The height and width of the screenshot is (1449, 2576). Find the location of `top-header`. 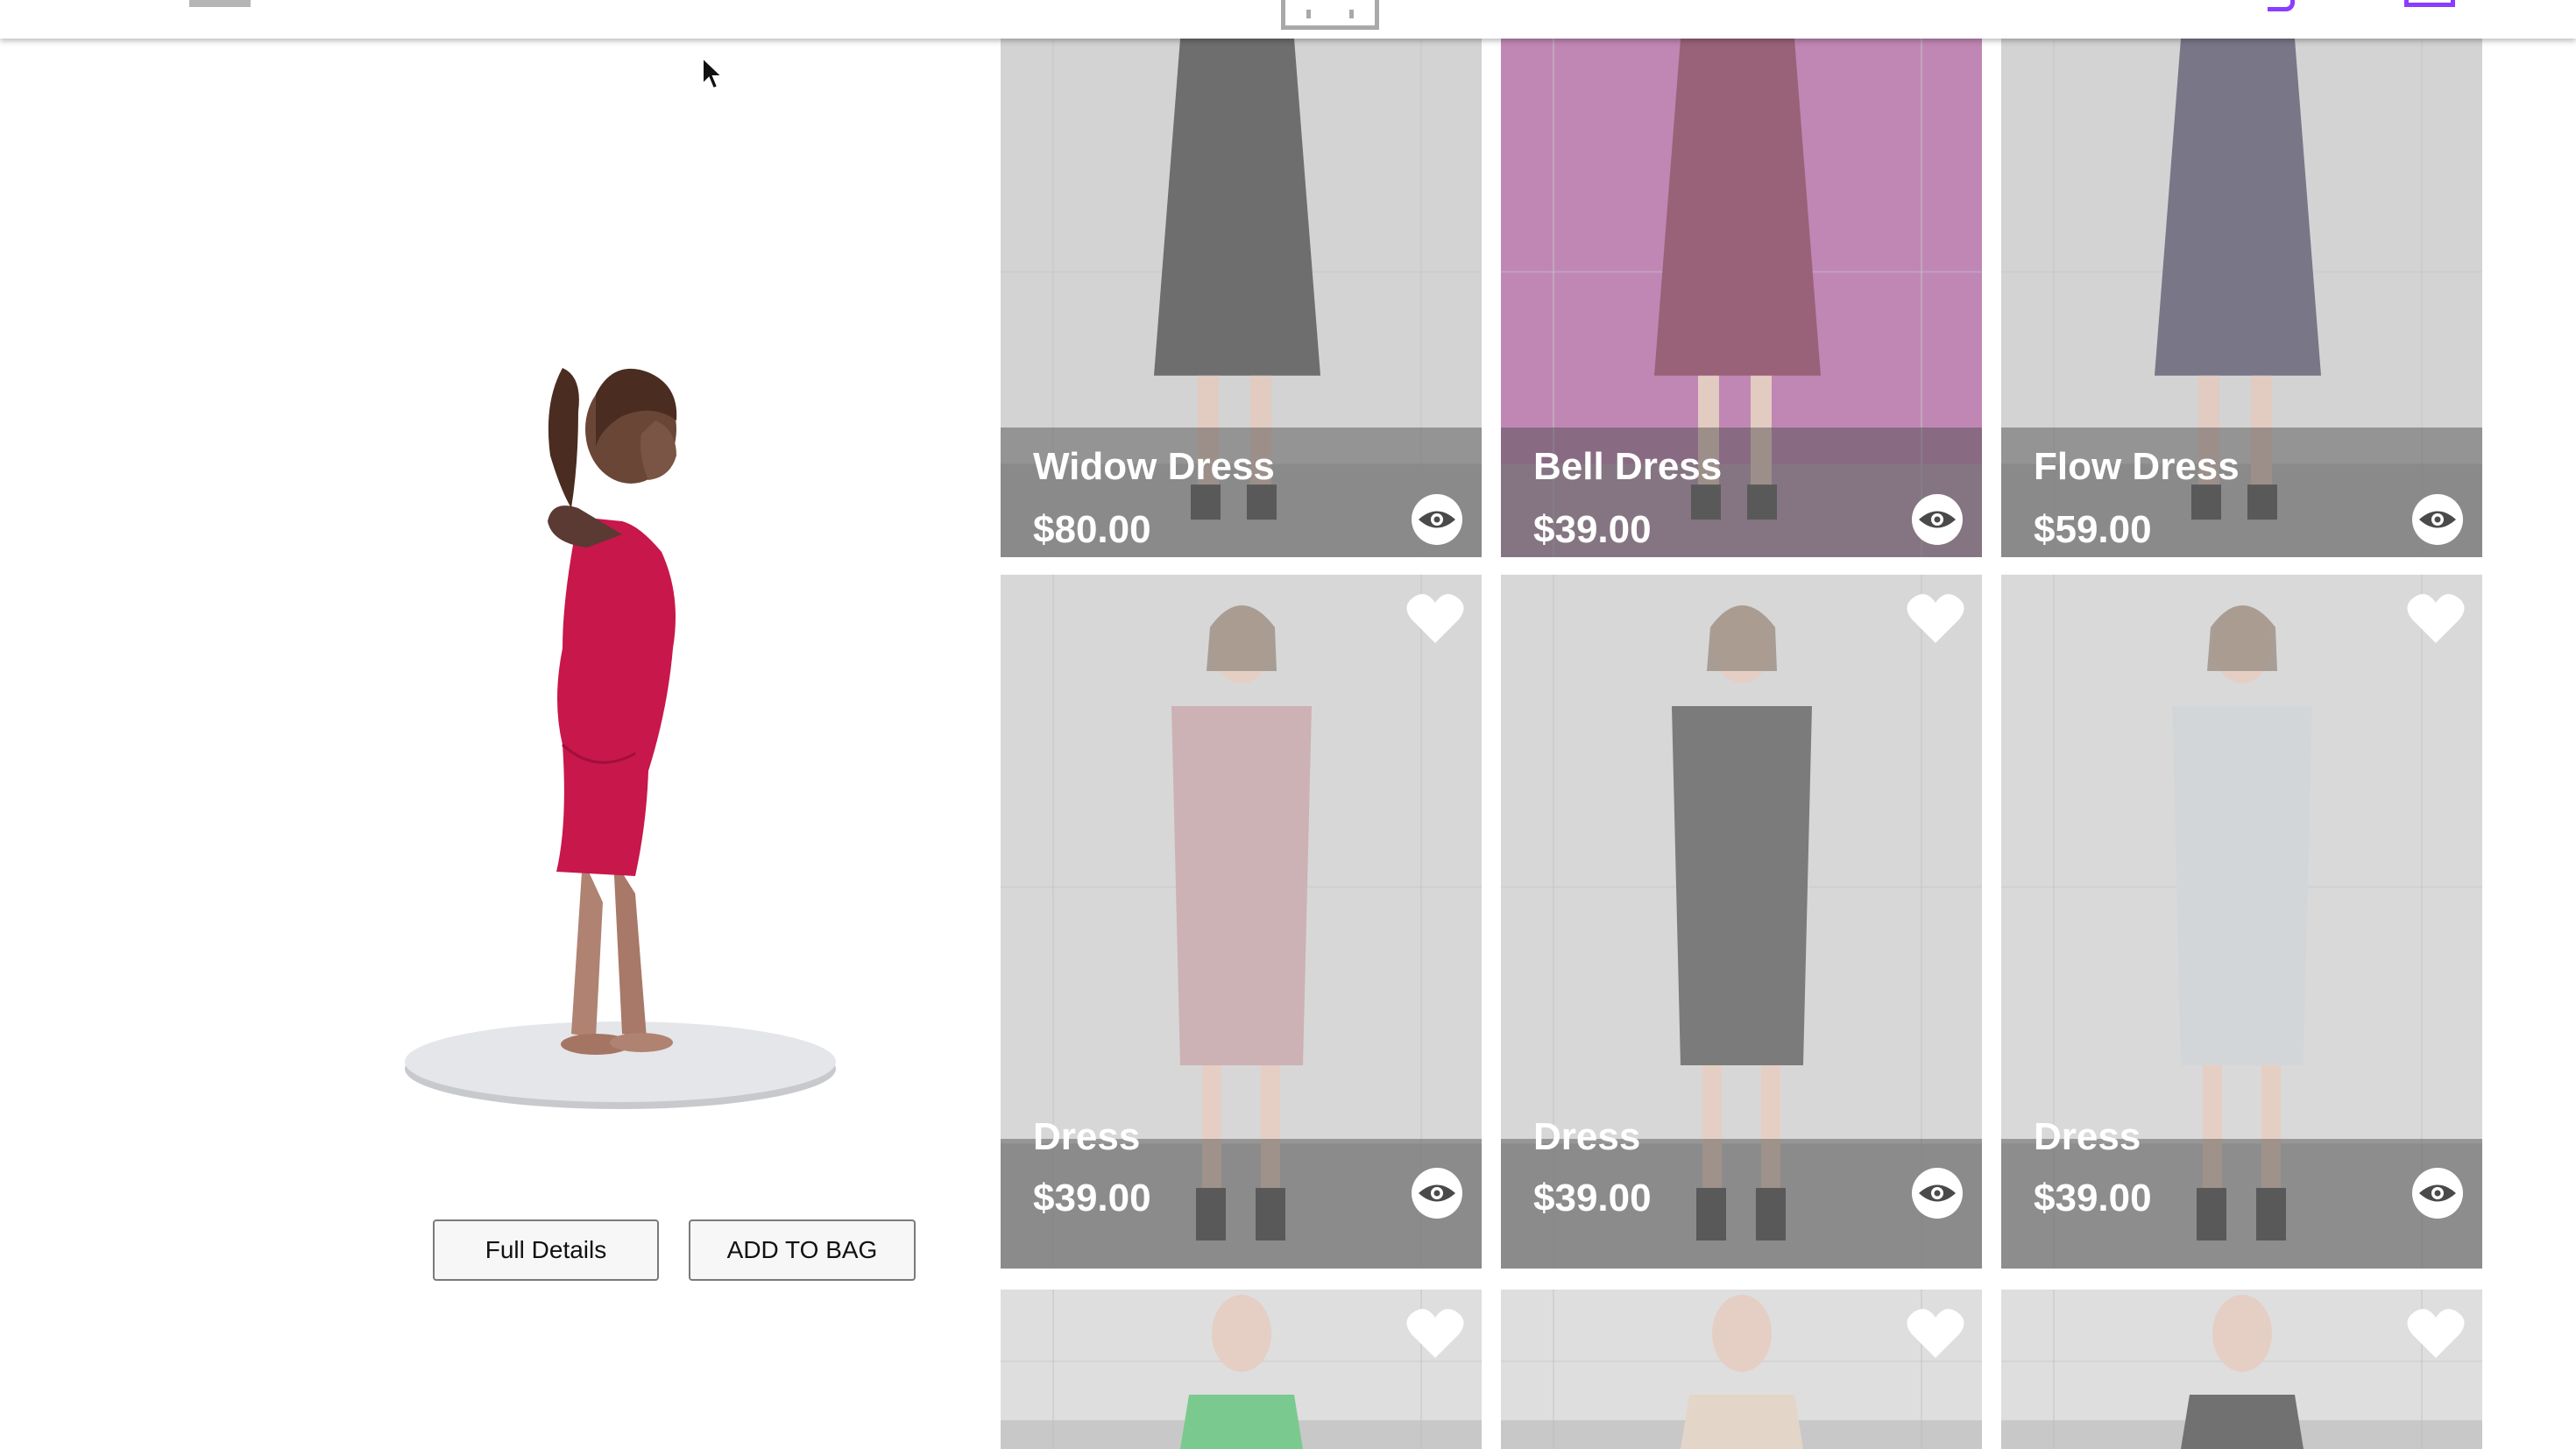

top-header is located at coordinates (1288, 19).